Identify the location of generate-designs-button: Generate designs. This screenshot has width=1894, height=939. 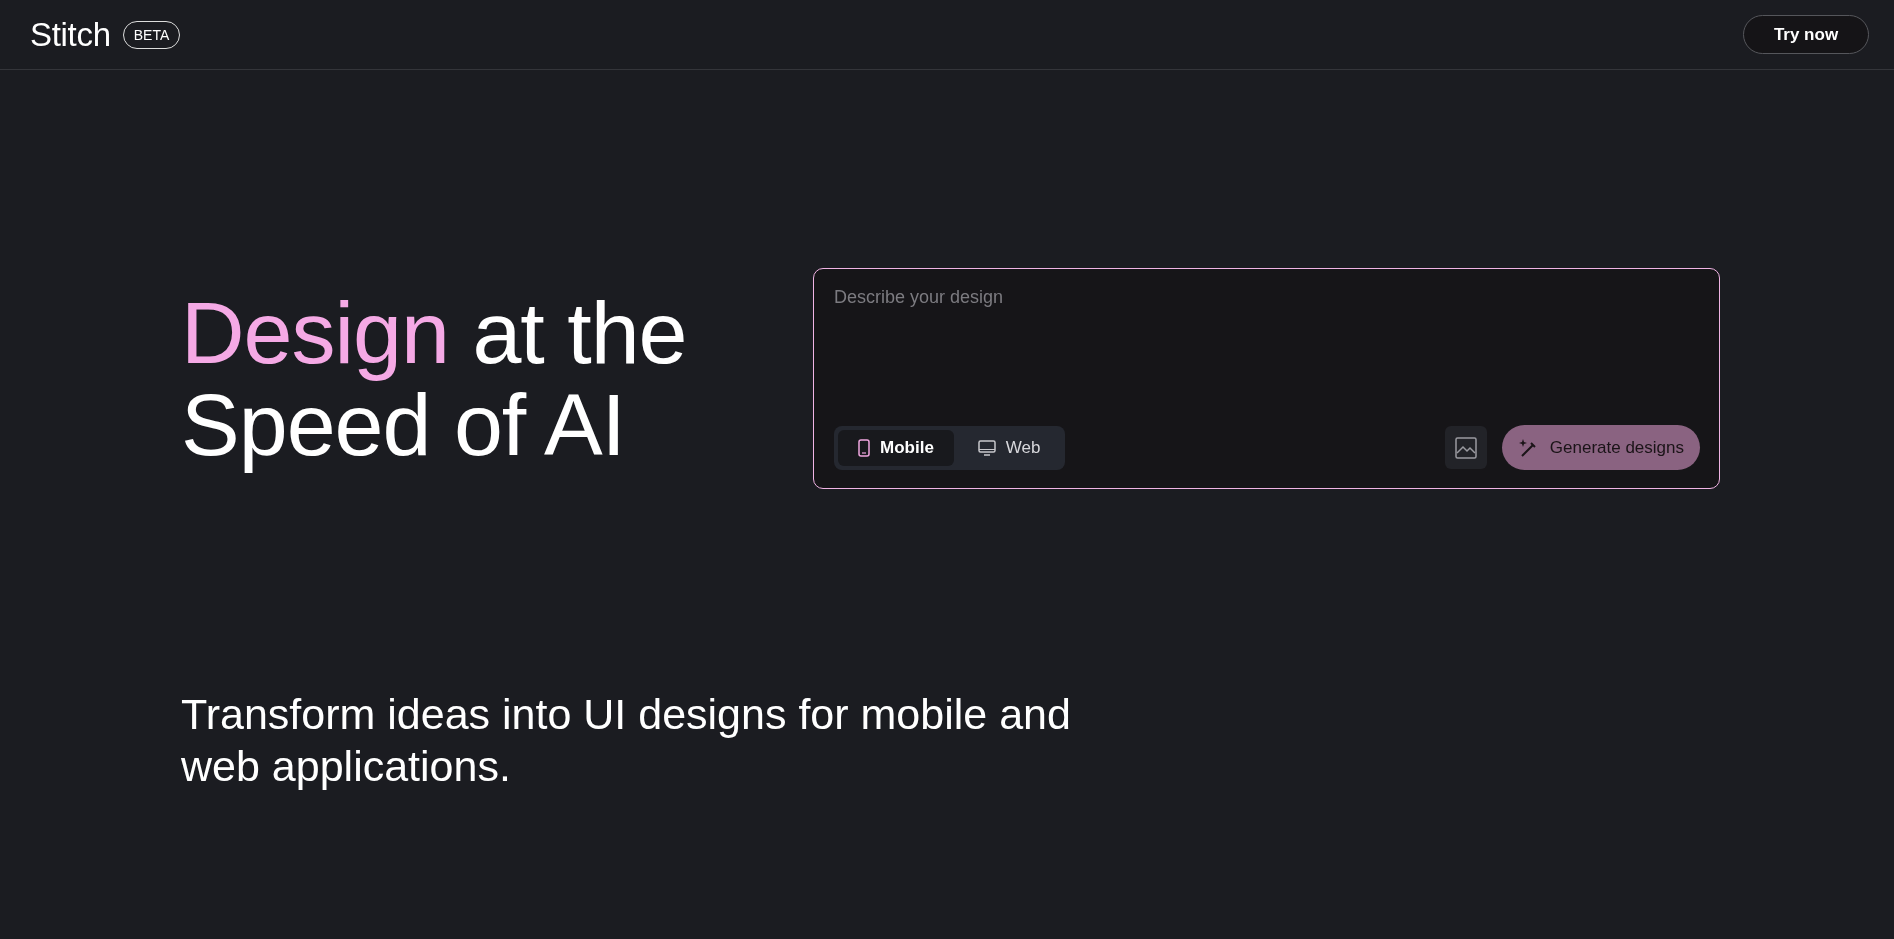
(1600, 447).